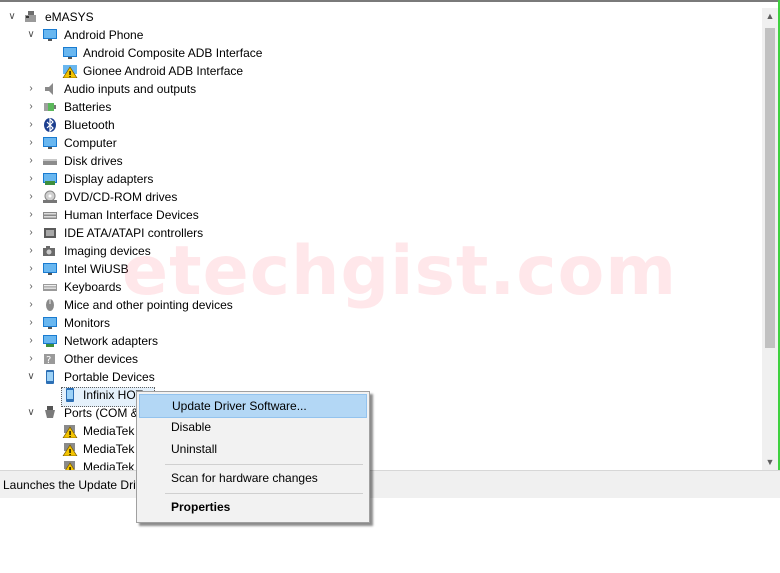 The height and width of the screenshot is (573, 780). What do you see at coordinates (390, 484) in the screenshot?
I see `status-bar: Launches the Update Drive` at bounding box center [390, 484].